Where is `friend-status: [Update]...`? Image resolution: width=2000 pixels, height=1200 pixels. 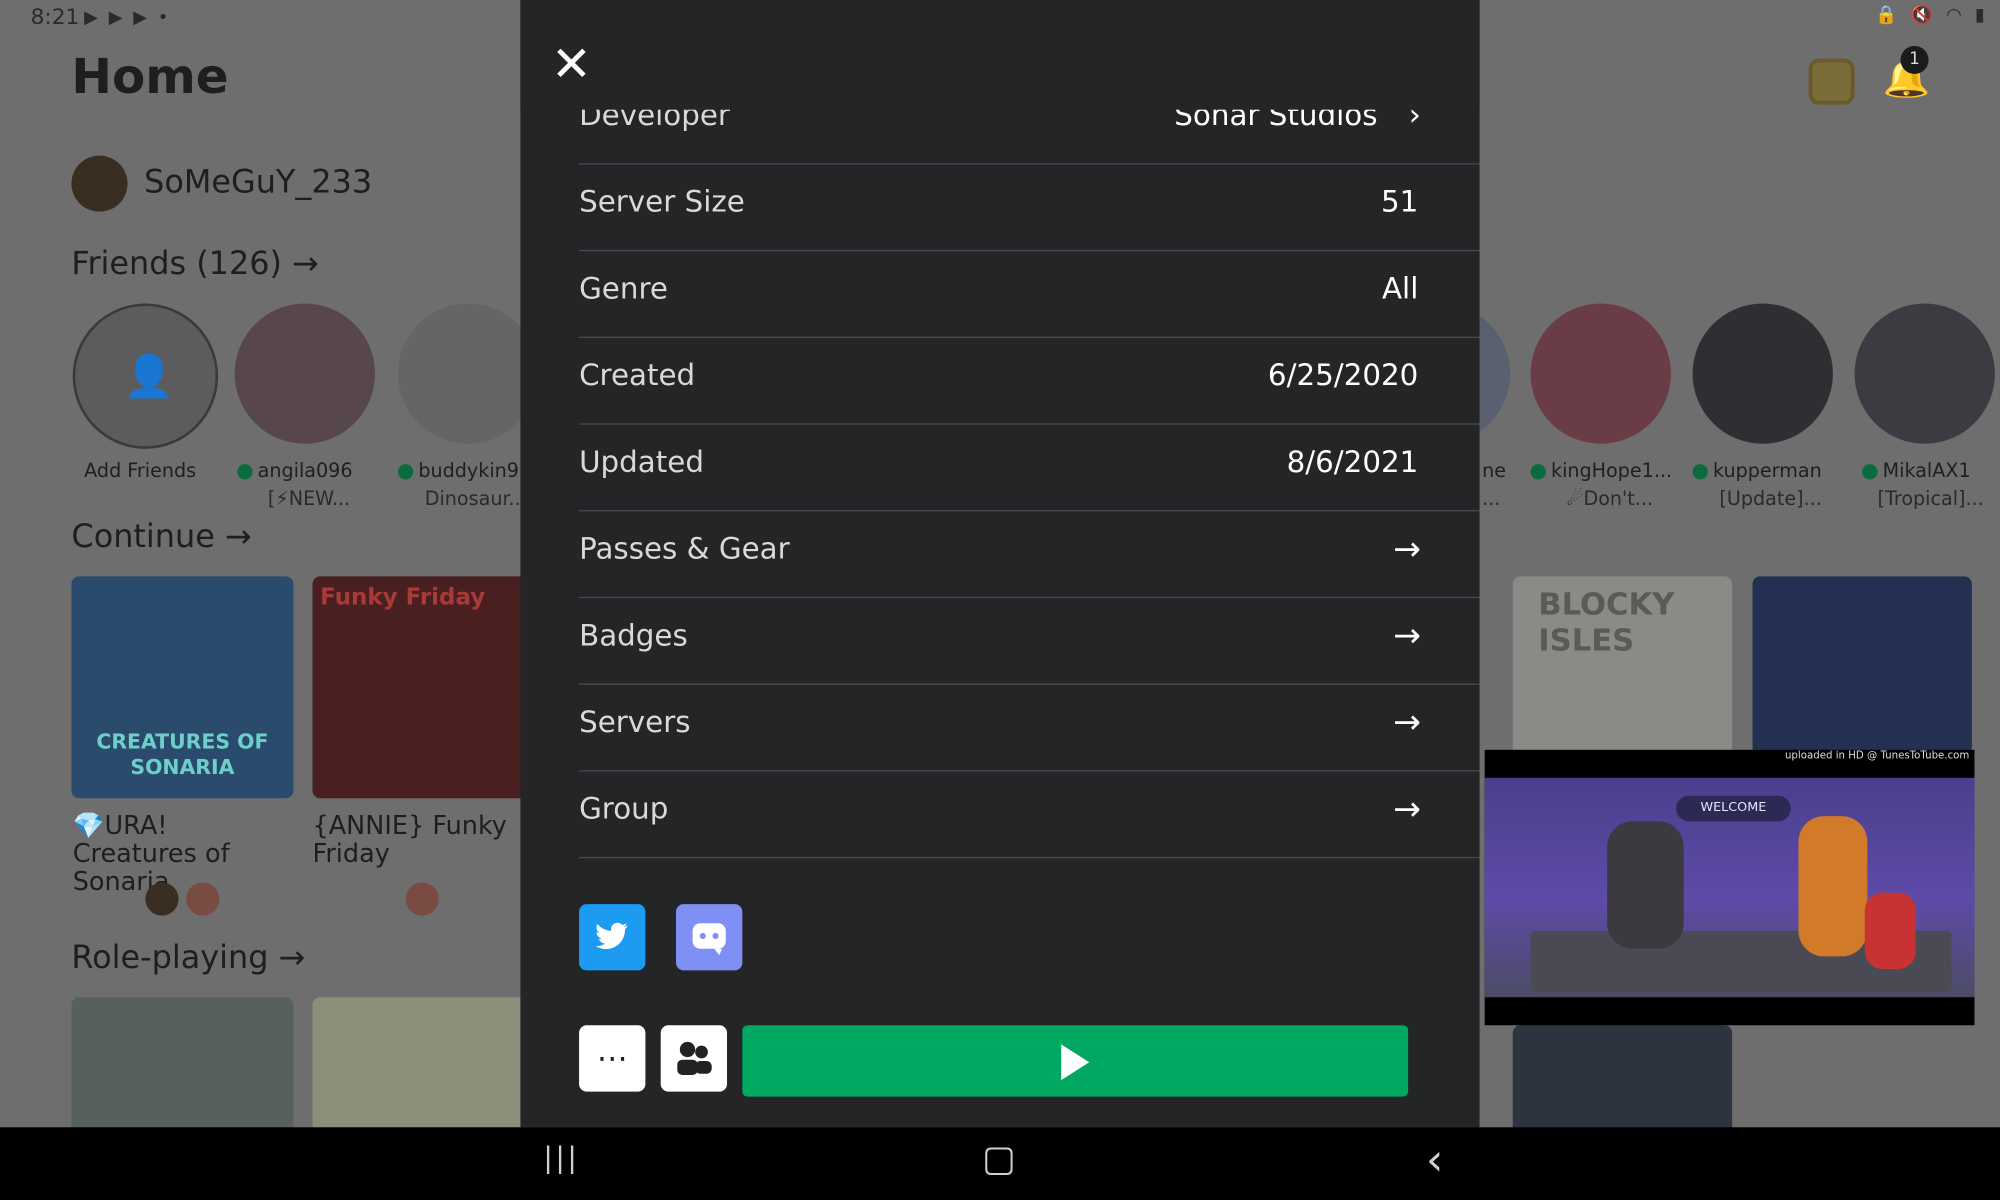 friend-status: [Update]... is located at coordinates (1770, 499).